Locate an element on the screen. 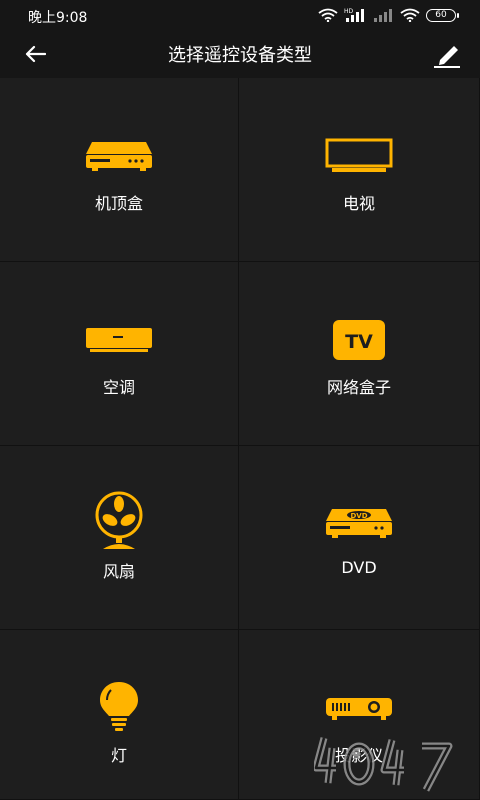  air-conditioner-icon is located at coordinates (119, 340).